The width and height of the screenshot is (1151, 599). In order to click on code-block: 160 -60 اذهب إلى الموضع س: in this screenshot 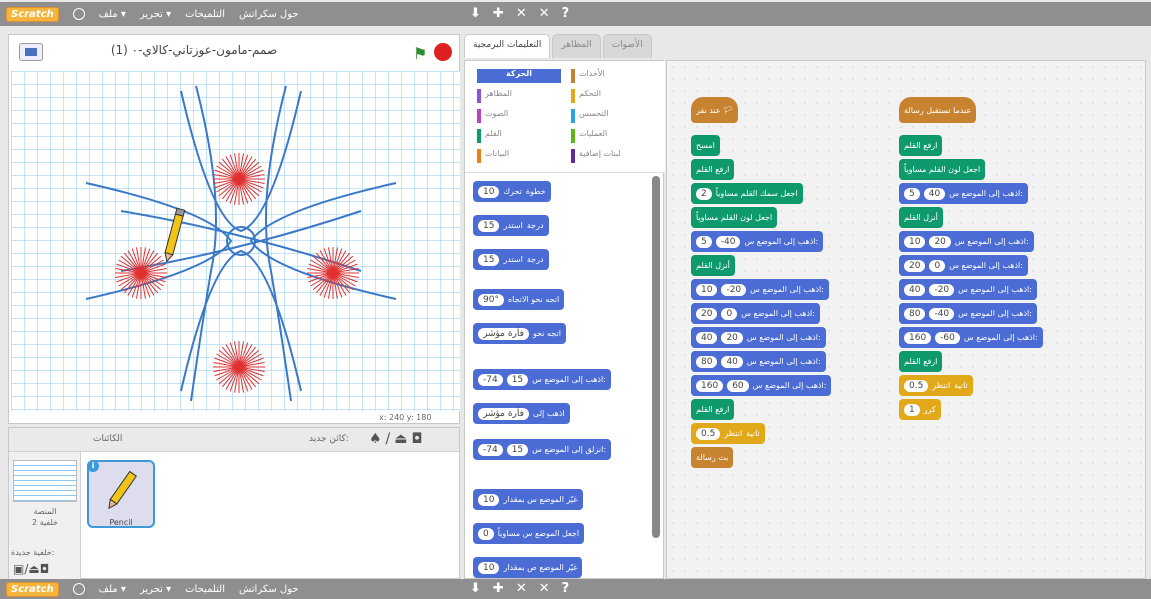, I will do `click(971, 337)`.